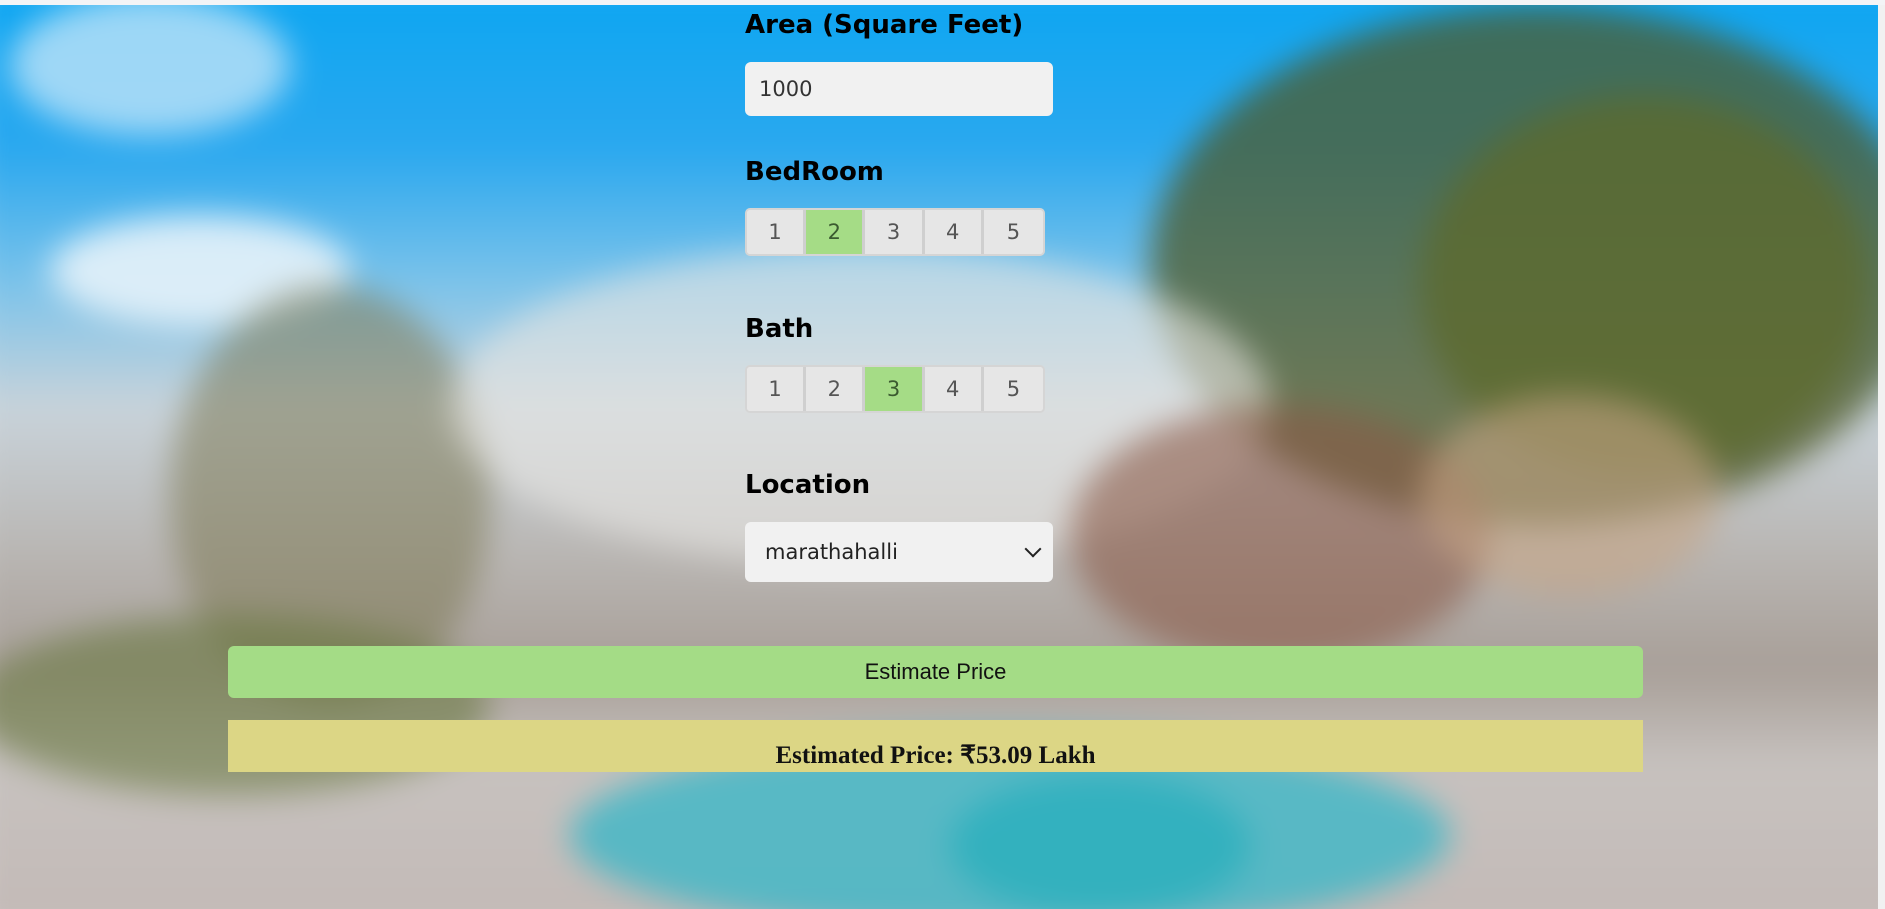 Image resolution: width=1885 pixels, height=909 pixels. What do you see at coordinates (814, 172) in the screenshot?
I see `bedroom-label: BedRoom` at bounding box center [814, 172].